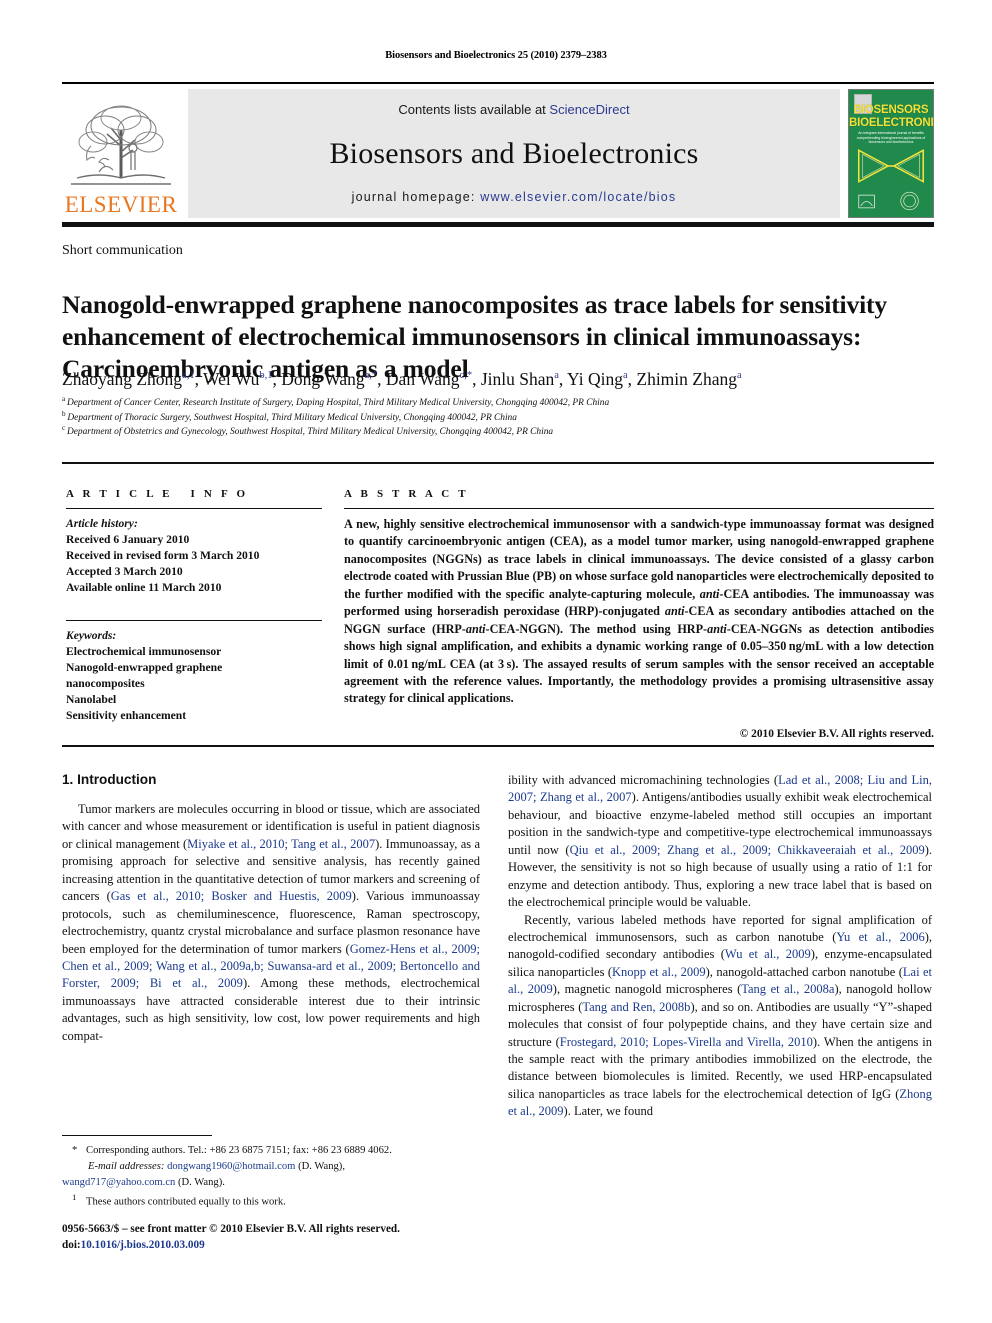  Describe the element at coordinates (589, 109) in the screenshot. I see `sciencedirect-link: ScienceDirect` at that location.